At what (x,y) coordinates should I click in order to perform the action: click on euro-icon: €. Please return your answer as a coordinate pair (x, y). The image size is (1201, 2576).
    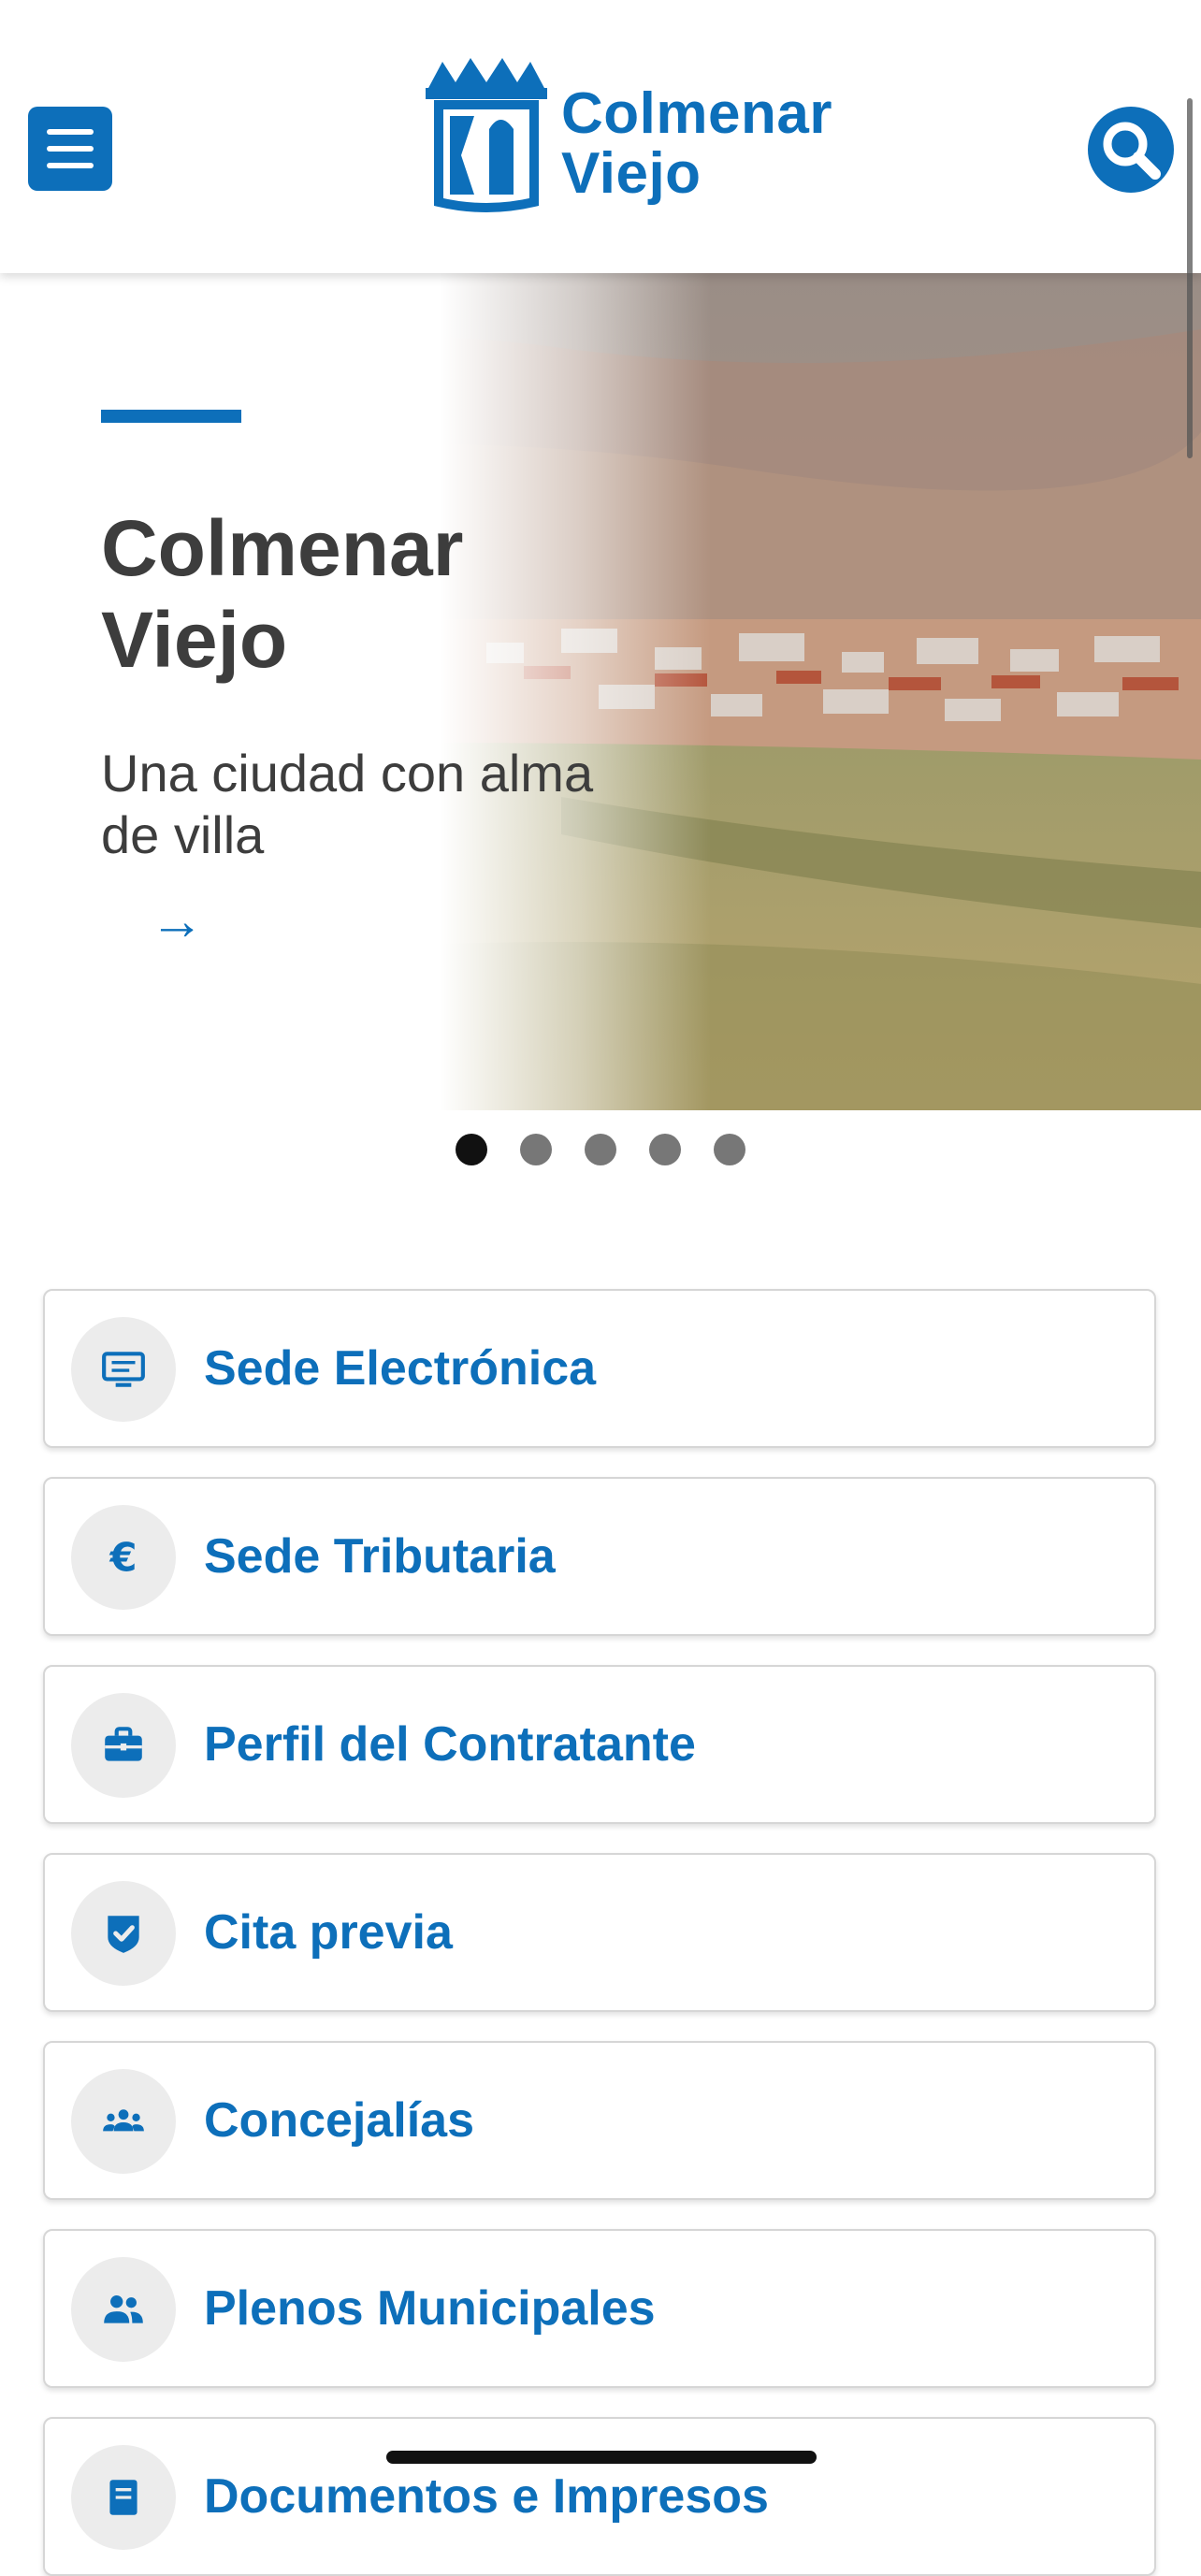
    Looking at the image, I should click on (123, 1558).